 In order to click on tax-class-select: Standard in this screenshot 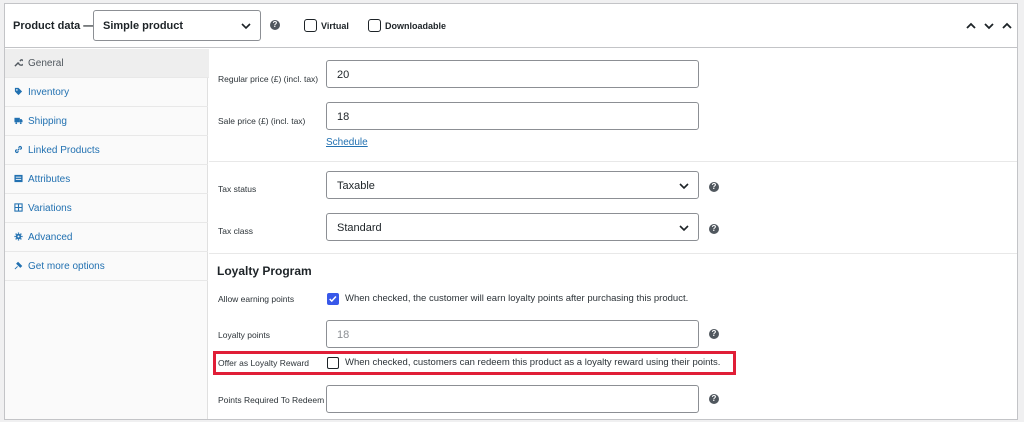, I will do `click(512, 227)`.